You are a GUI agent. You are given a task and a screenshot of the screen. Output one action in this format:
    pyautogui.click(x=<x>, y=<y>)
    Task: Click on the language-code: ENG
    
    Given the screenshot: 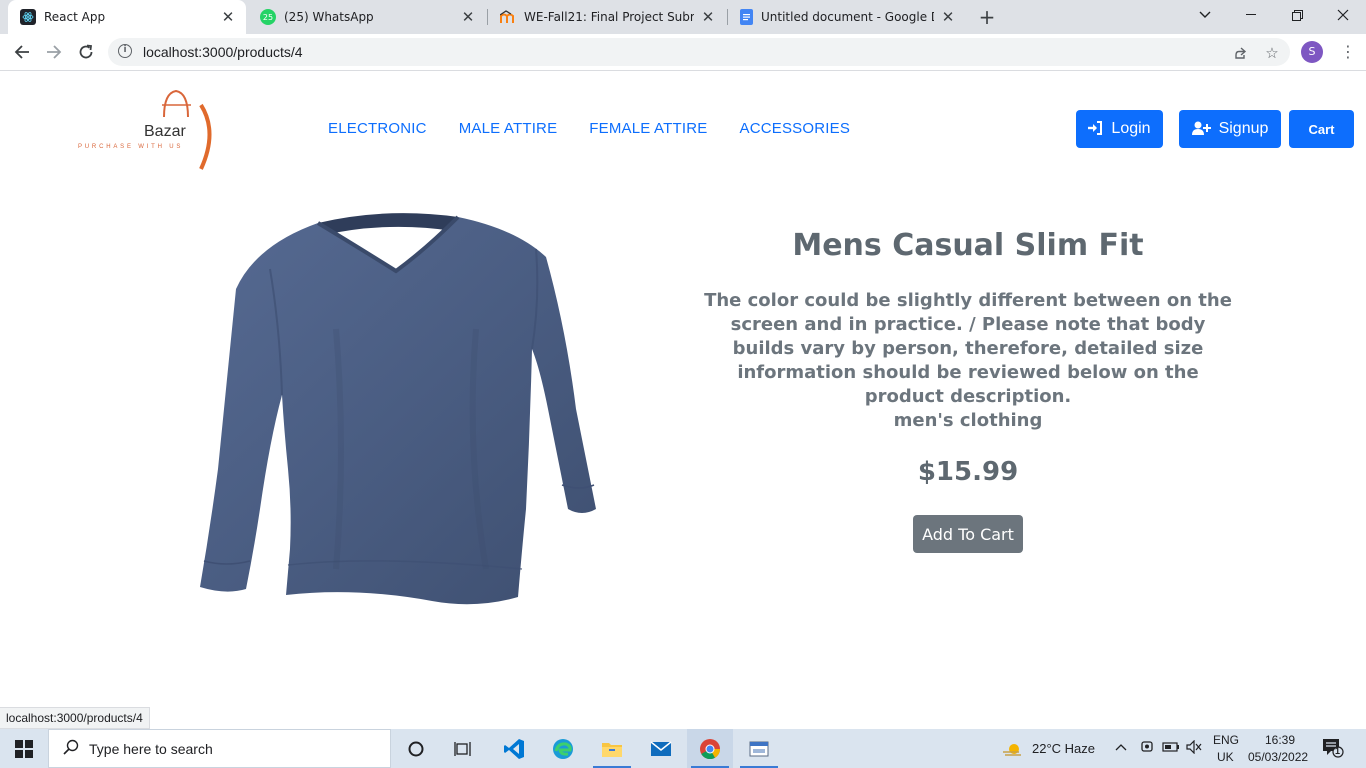 What is the action you would take?
    pyautogui.click(x=1226, y=740)
    